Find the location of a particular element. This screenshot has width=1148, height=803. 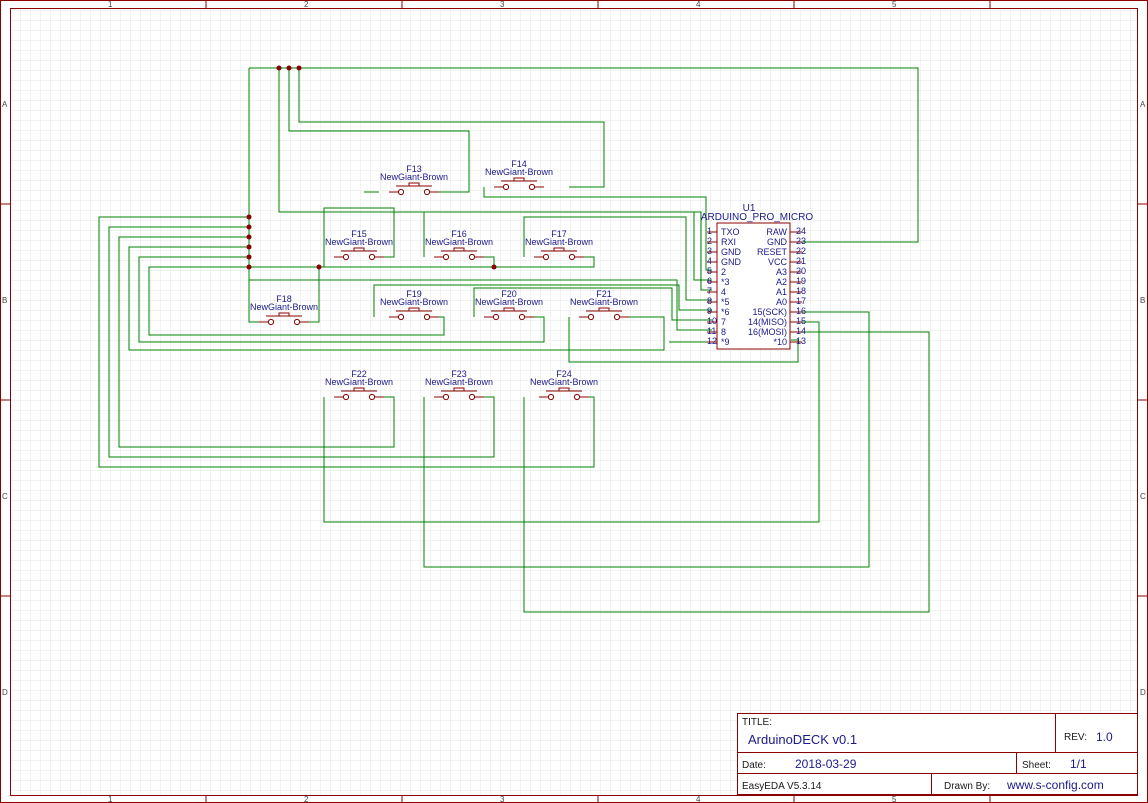

title-label: TITLE: is located at coordinates (757, 722).